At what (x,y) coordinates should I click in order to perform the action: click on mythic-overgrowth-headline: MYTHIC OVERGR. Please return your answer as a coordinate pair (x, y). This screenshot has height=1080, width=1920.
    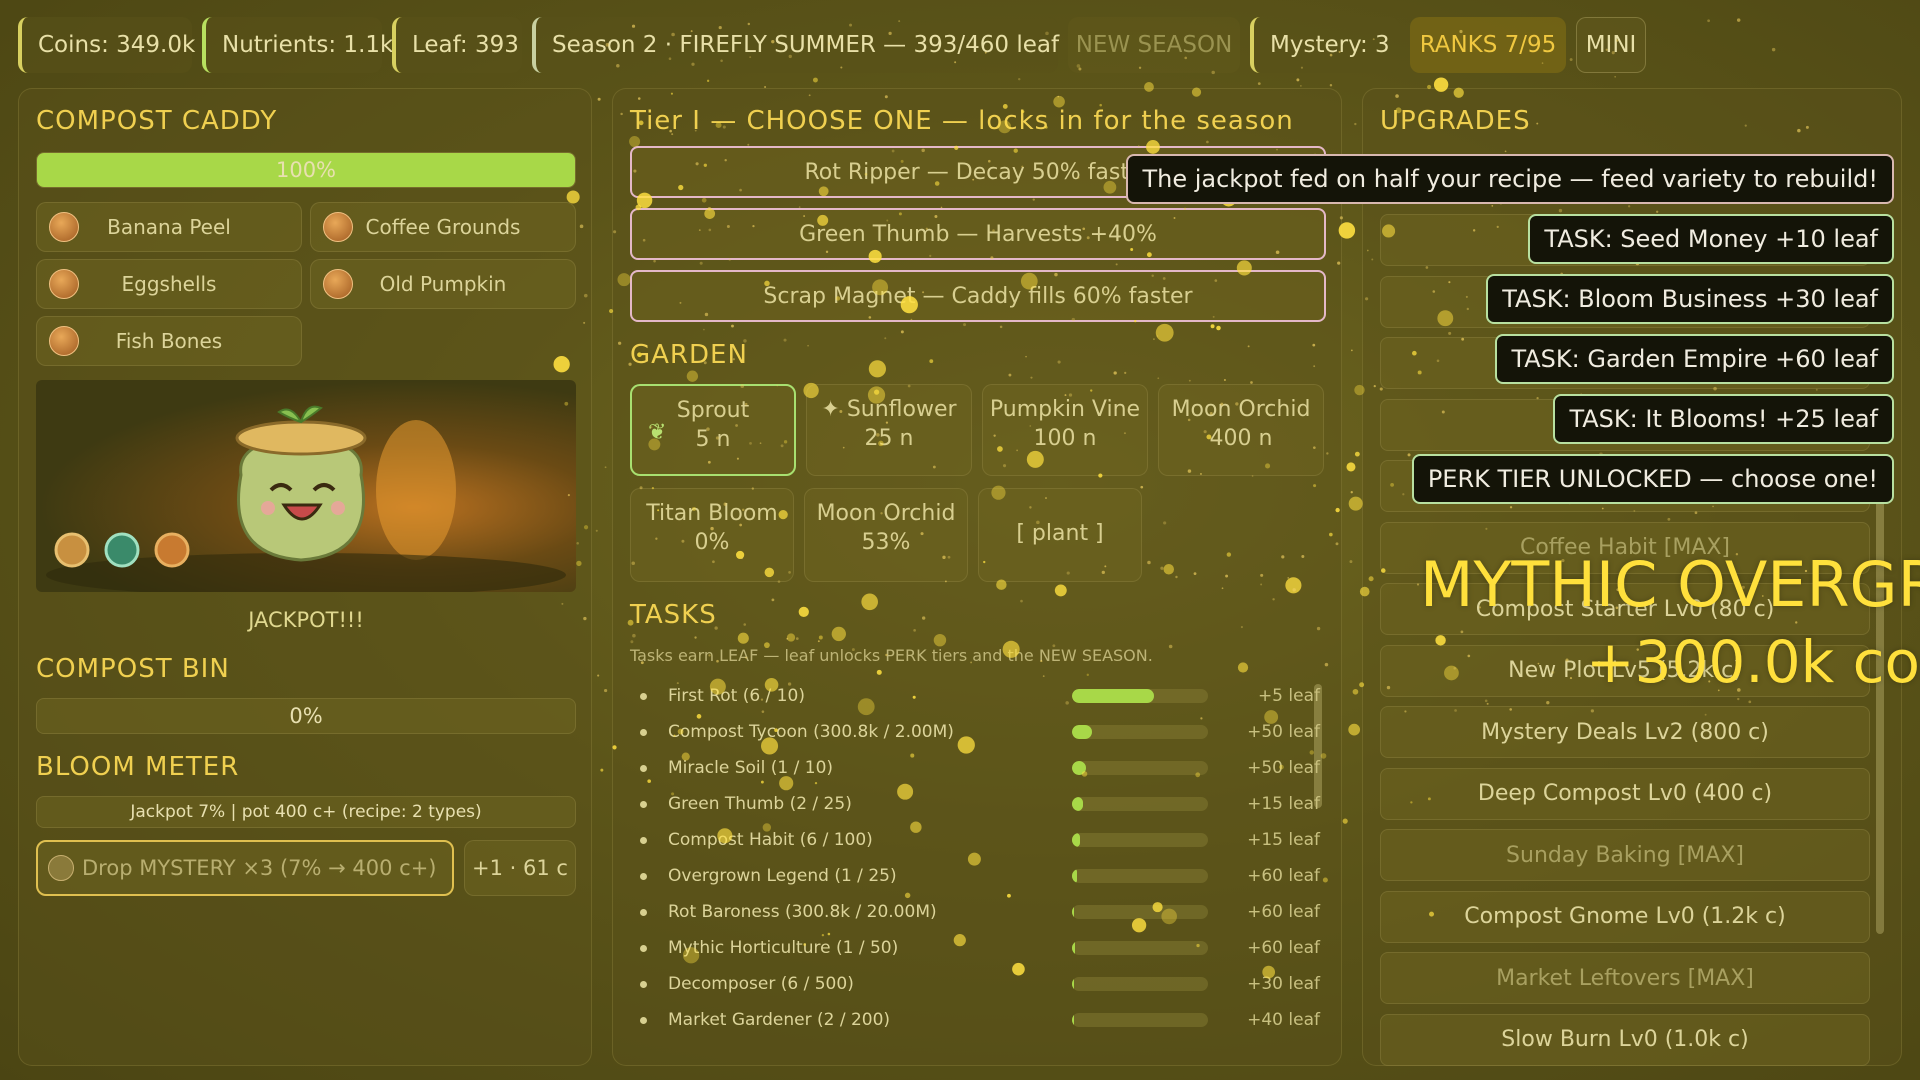
    Looking at the image, I should click on (1670, 584).